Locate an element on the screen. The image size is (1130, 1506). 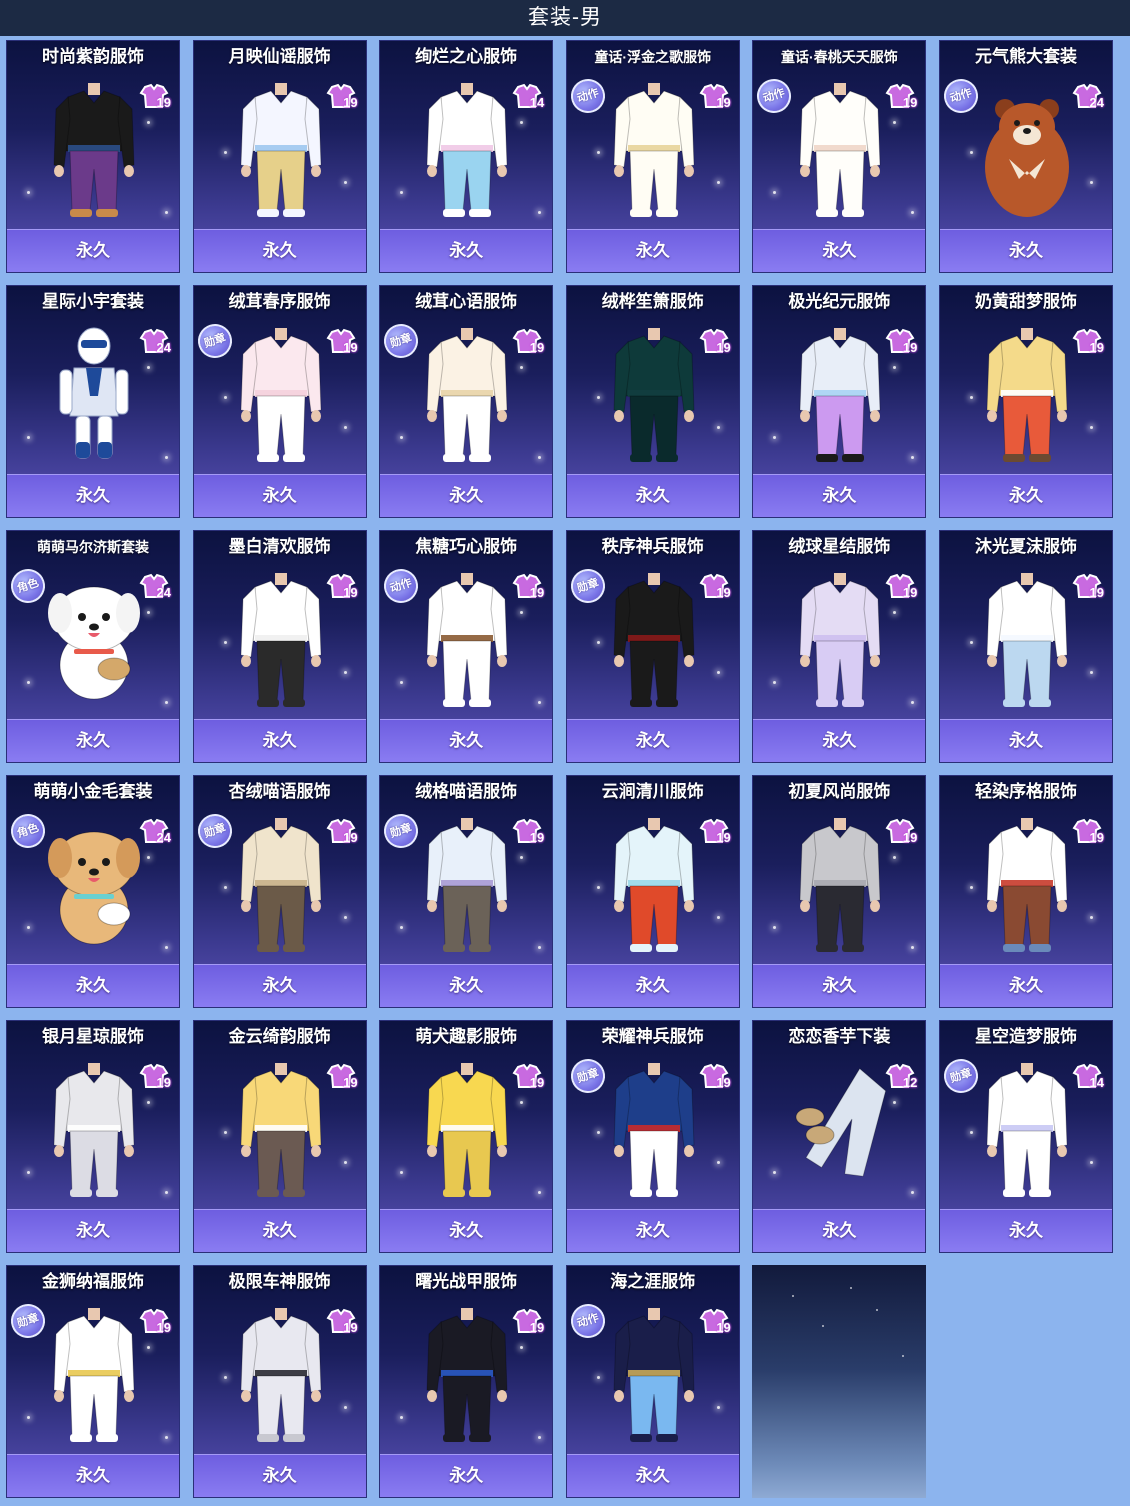
level-badge: 24 is located at coordinates (156, 342).